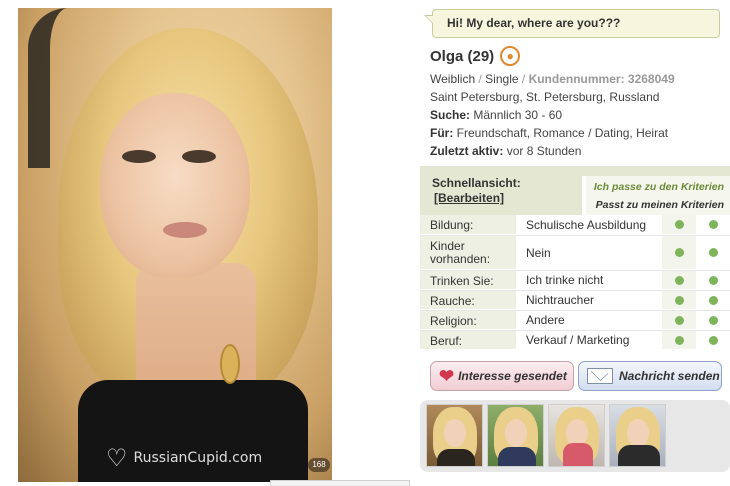 This screenshot has height=486, width=730. Describe the element at coordinates (319, 465) in the screenshot. I see `photo-count-badge: 168` at that location.